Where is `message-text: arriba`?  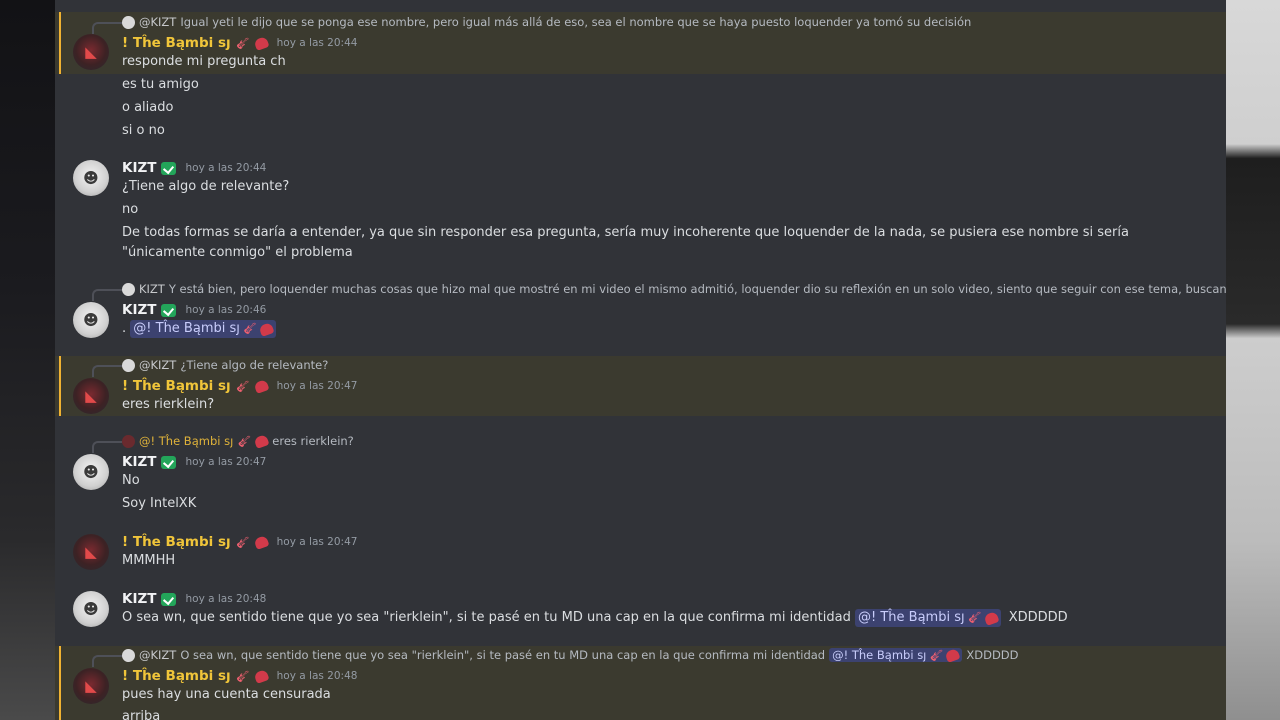
message-text: arriba is located at coordinates (141, 714).